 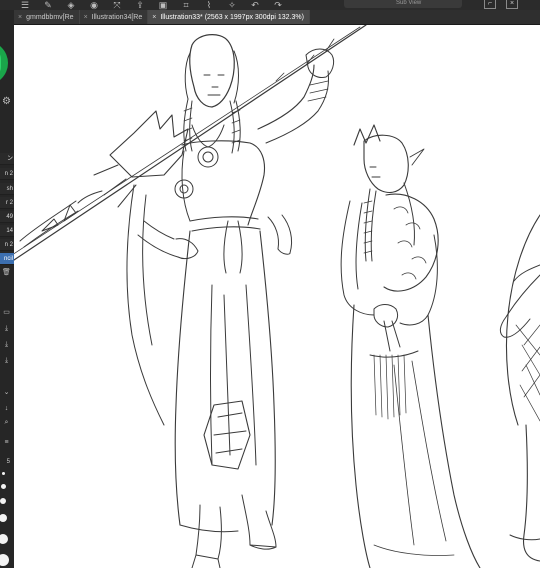 I want to click on eye-icon: ◉, so click(x=94, y=5).